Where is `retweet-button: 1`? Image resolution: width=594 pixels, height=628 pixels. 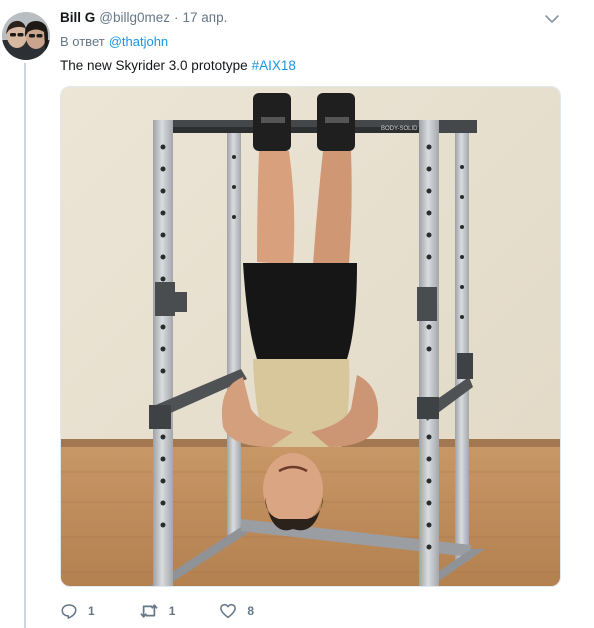 retweet-button: 1 is located at coordinates (157, 611).